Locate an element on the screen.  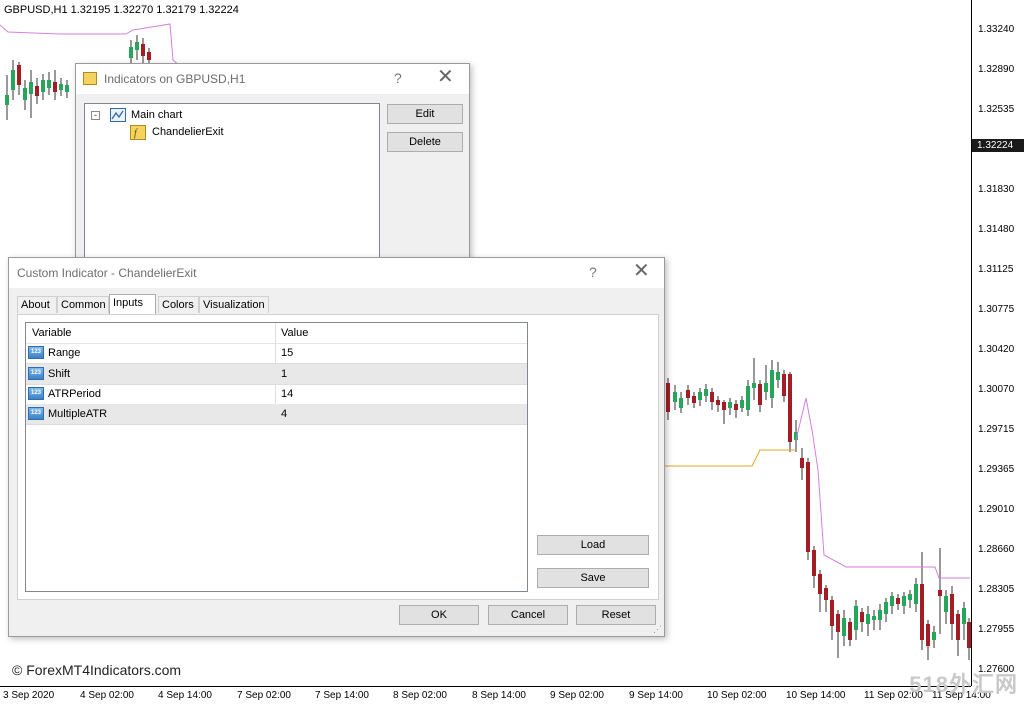
table-row: 123 Shift 1 is located at coordinates (276, 374).